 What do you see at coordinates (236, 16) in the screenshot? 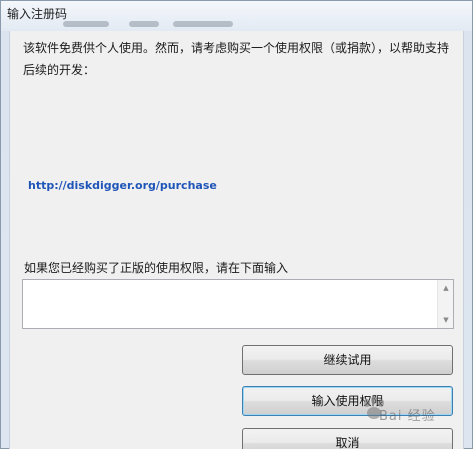
I see `title-bar: 输入注册码` at bounding box center [236, 16].